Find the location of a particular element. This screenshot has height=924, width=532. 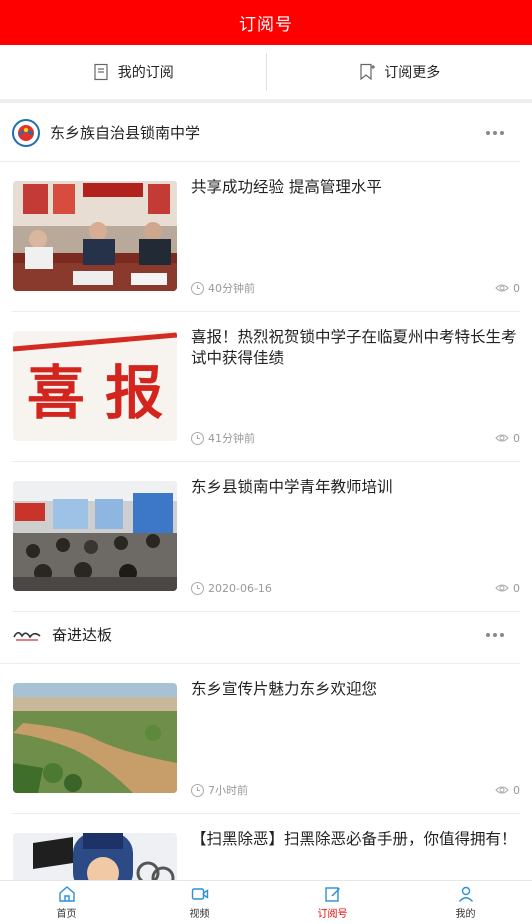

channel-logo-icon is located at coordinates (27, 635).